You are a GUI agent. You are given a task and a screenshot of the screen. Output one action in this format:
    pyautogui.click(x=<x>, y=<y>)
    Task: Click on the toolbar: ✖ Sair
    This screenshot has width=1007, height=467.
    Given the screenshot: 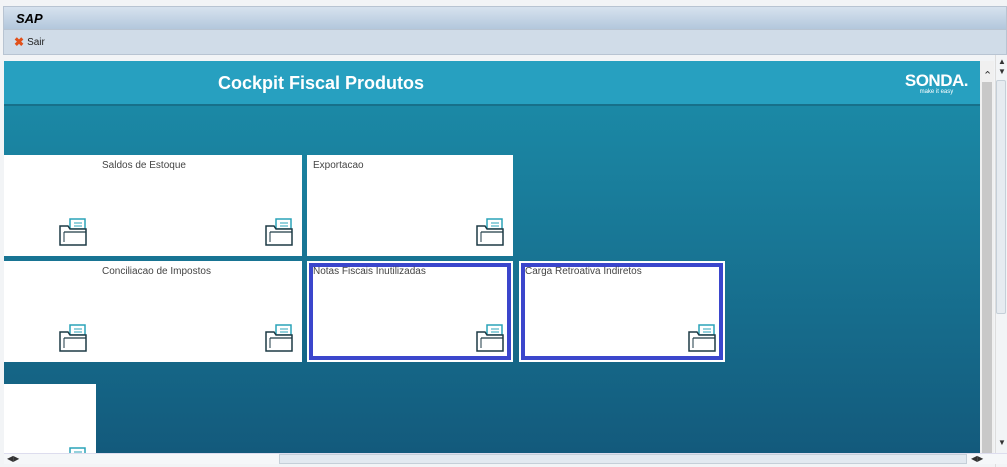 What is the action you would take?
    pyautogui.click(x=505, y=42)
    